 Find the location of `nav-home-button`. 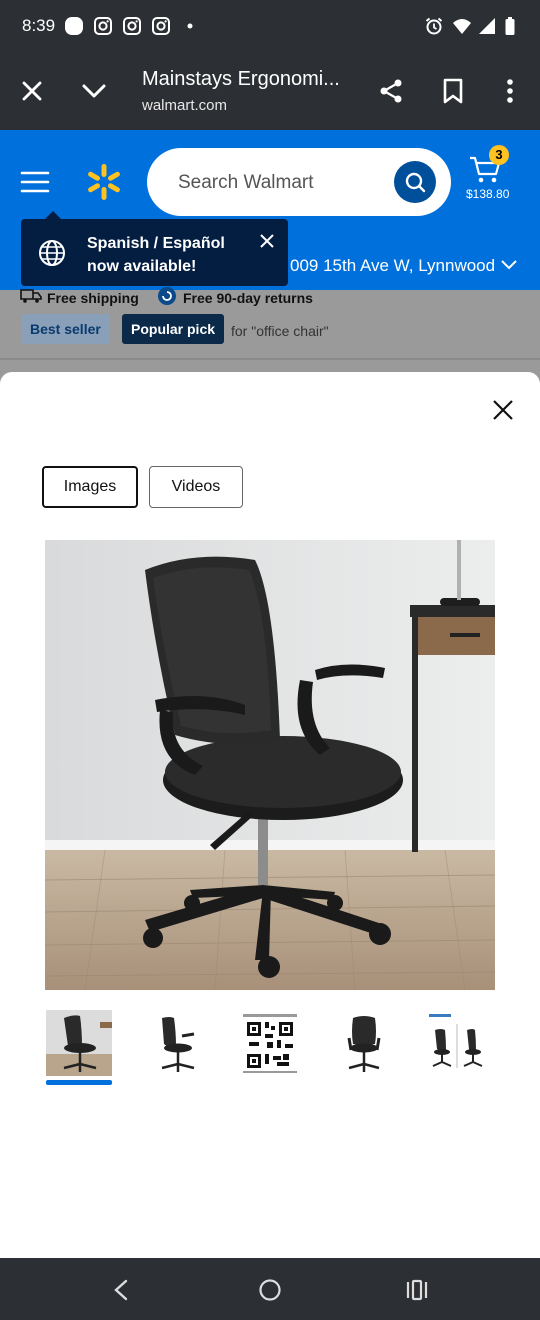

nav-home-button is located at coordinates (270, 1290).